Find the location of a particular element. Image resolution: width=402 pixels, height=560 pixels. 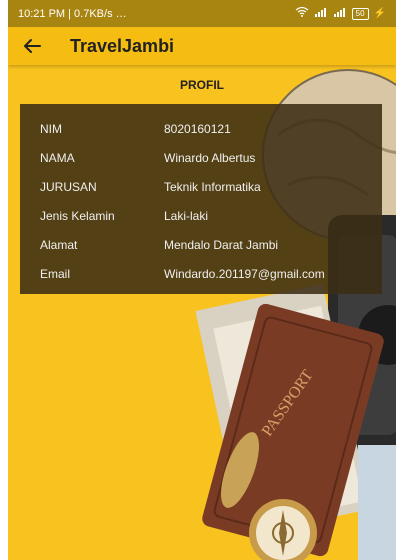

value-nama: Winardo Albertus is located at coordinates (210, 157).